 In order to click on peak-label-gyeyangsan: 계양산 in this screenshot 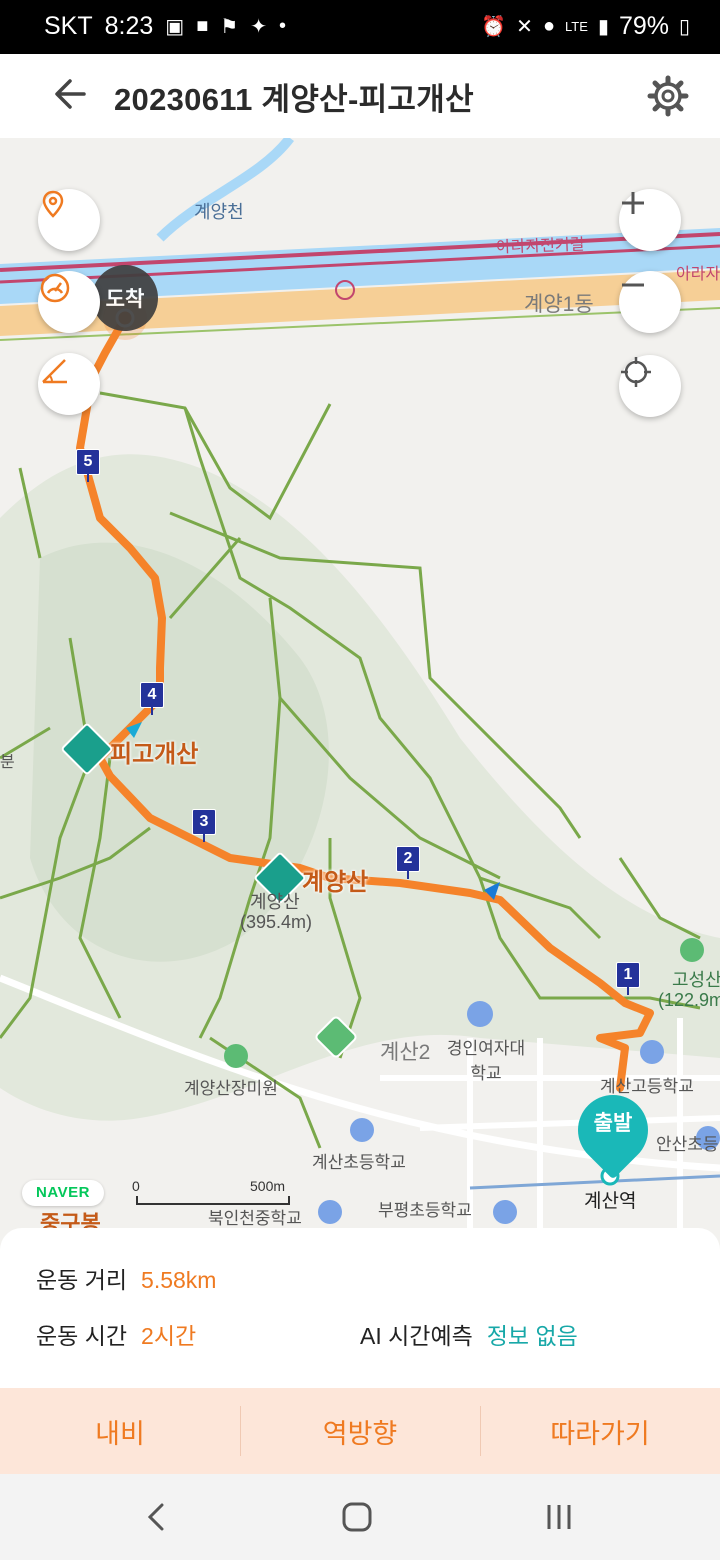, I will do `click(335, 879)`.